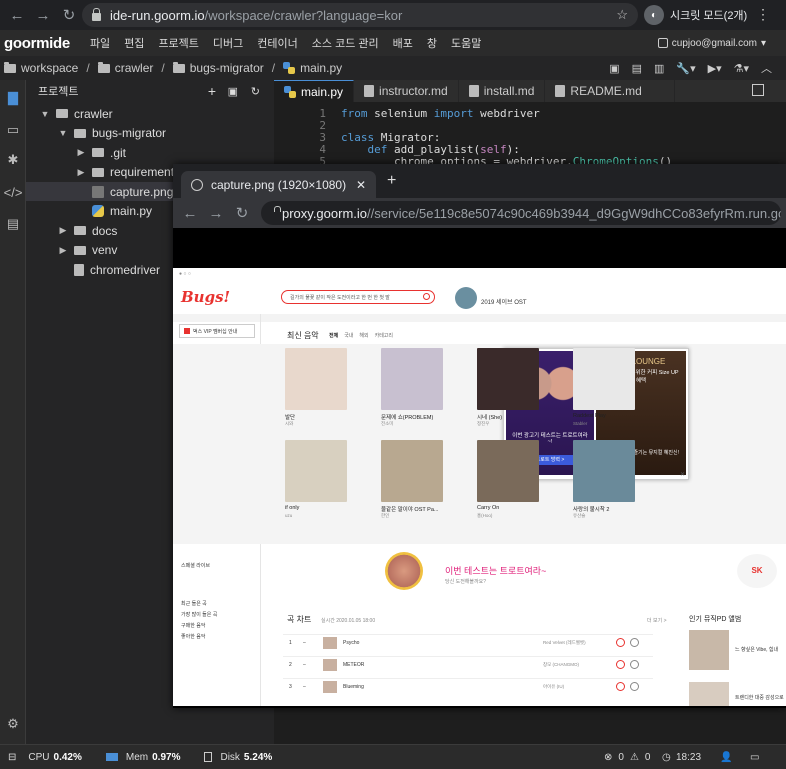 The width and height of the screenshot is (786, 769). What do you see at coordinates (195, 565) in the screenshot?
I see `bugs-sidebar-item: 스페셜 라이브` at bounding box center [195, 565].